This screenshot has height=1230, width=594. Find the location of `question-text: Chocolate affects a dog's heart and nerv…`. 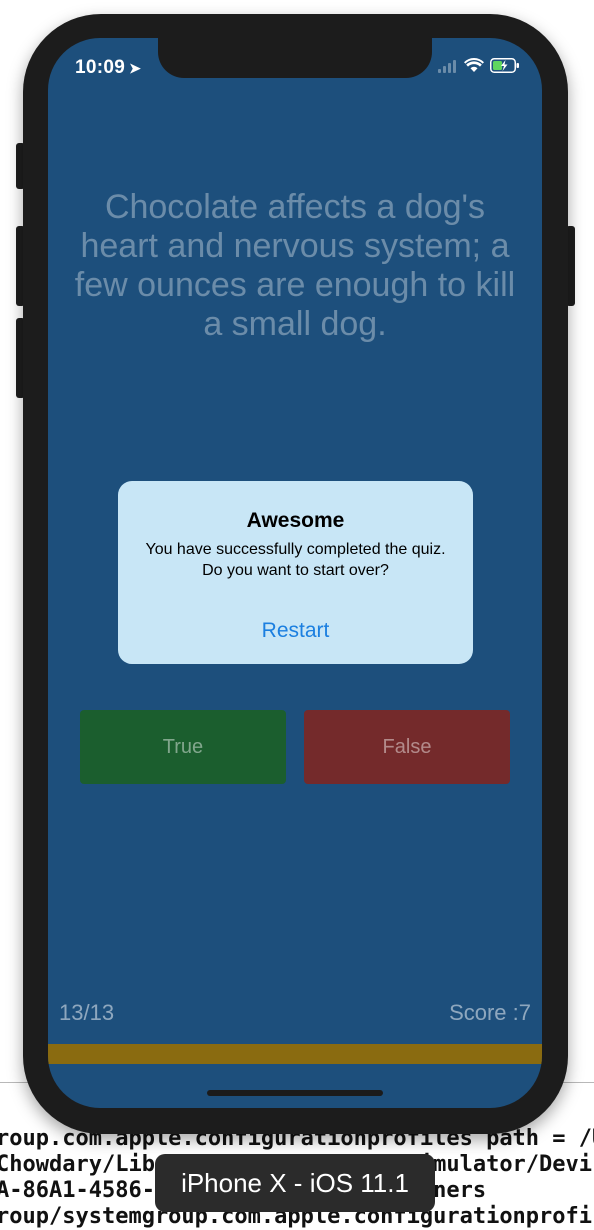

question-text: Chocolate affects a dog's heart and nerv… is located at coordinates (295, 265).